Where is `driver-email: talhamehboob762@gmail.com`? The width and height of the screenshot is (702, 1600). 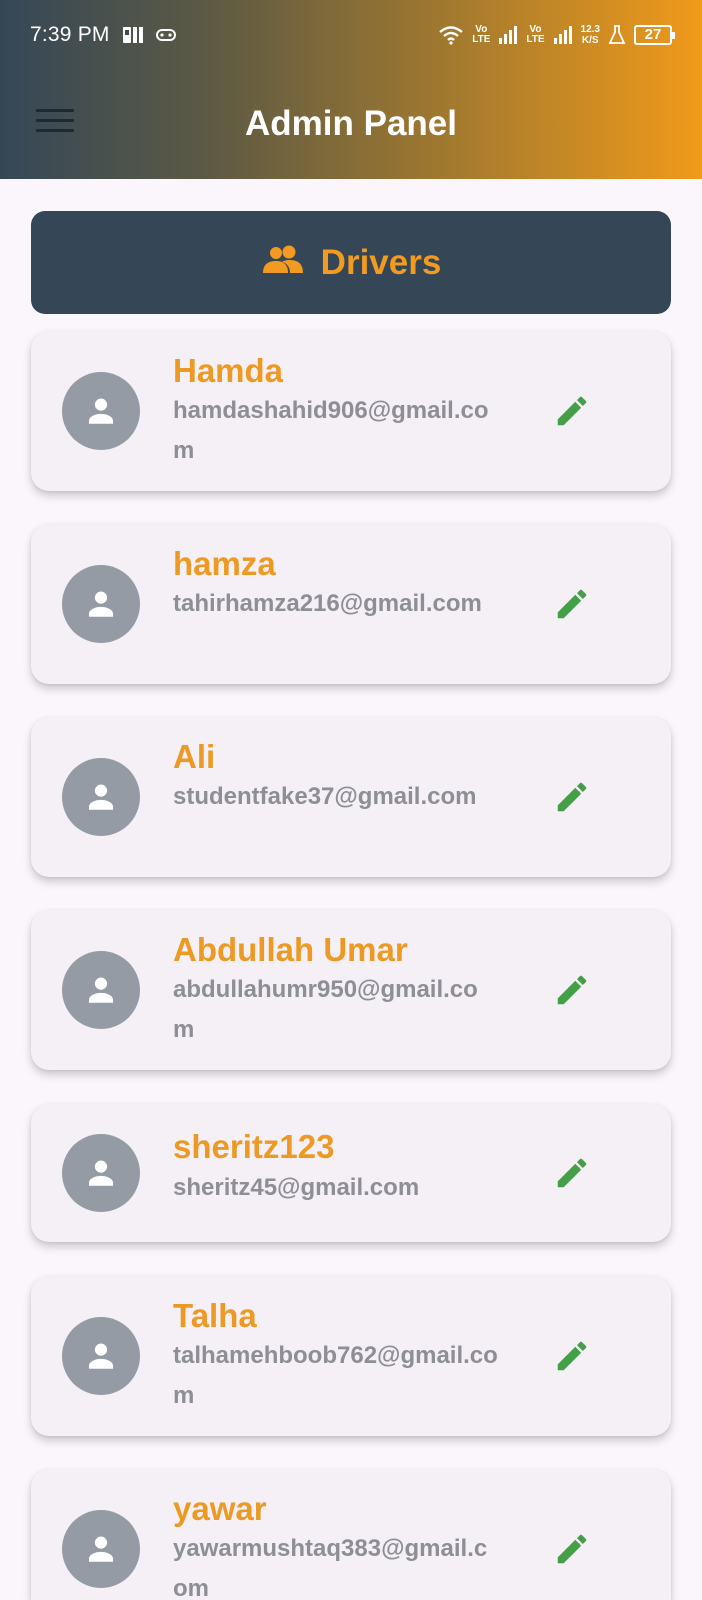
driver-email: talhamehboob762@gmail.com is located at coordinates (335, 1375).